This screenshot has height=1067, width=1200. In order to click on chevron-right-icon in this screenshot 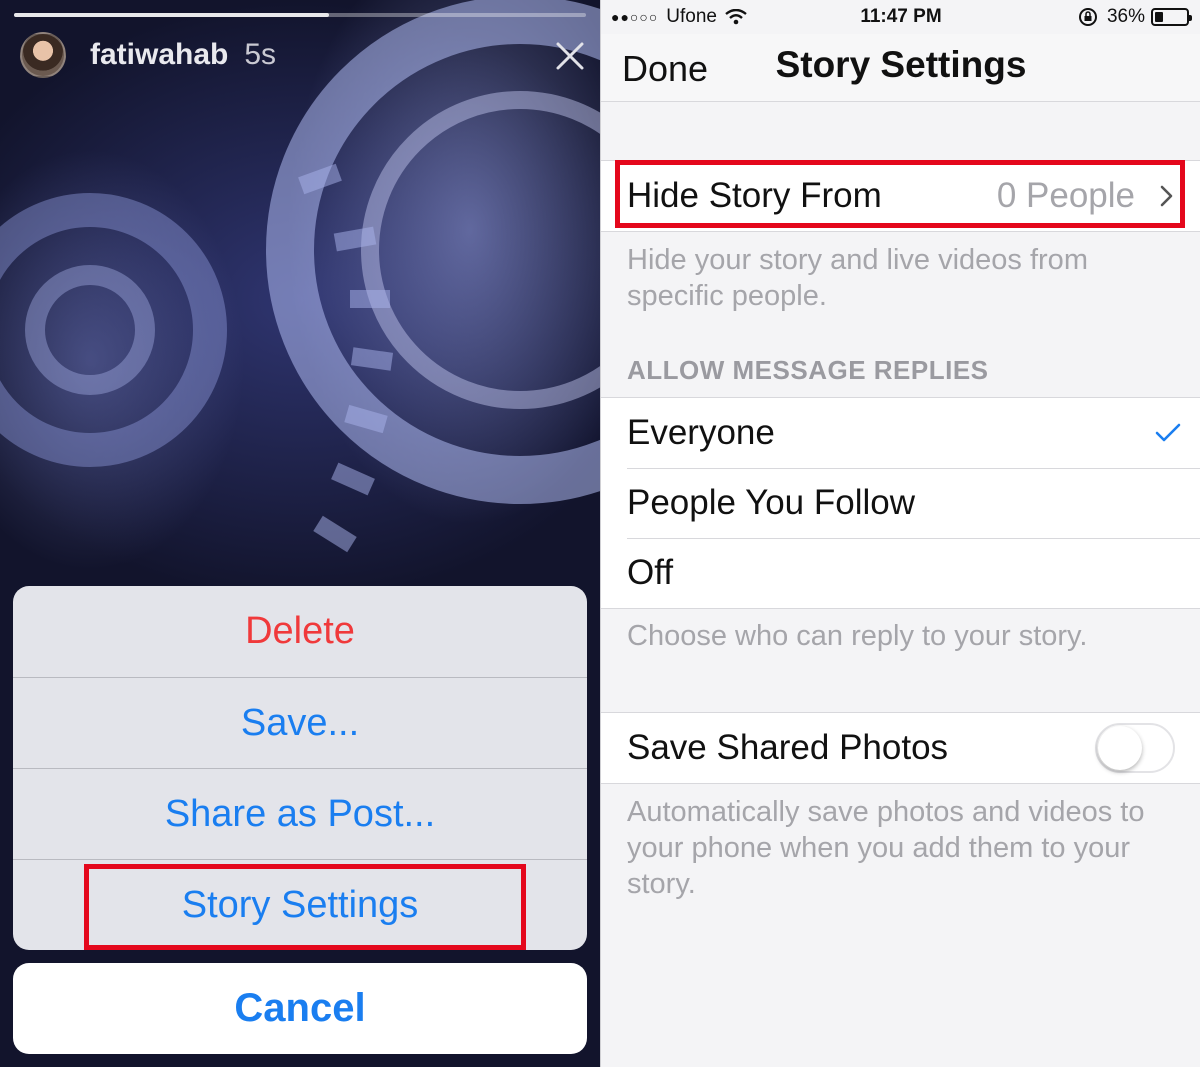, I will do `click(1166, 196)`.